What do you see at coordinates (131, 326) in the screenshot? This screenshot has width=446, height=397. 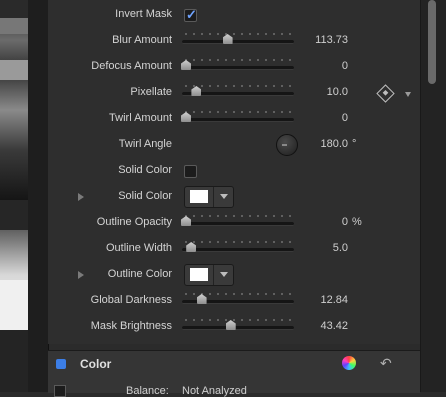 I see `param-label: Mask Brightness` at bounding box center [131, 326].